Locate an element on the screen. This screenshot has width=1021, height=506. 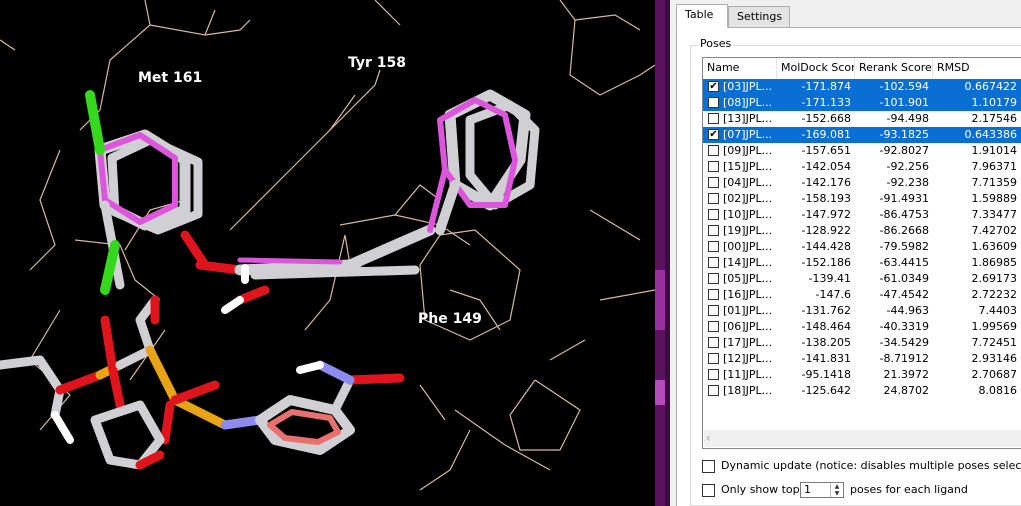
moldock-score: -157.651 is located at coordinates (826, 150).